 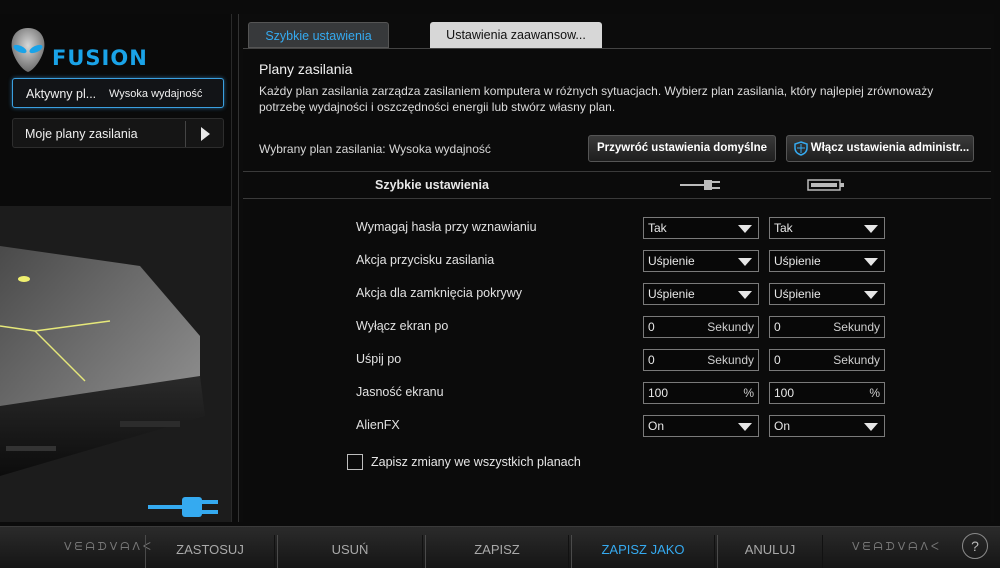 I want to click on save-as-button: ZAPISZ JAKO, so click(x=643, y=551).